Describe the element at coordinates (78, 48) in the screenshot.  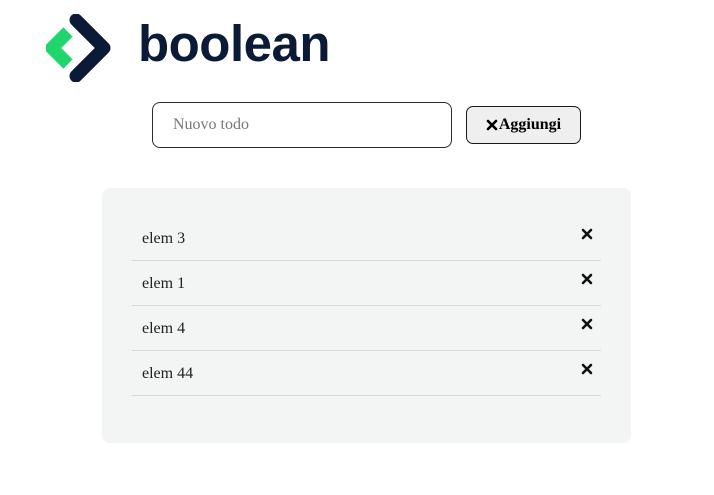
I see `brand-logo-icon` at that location.